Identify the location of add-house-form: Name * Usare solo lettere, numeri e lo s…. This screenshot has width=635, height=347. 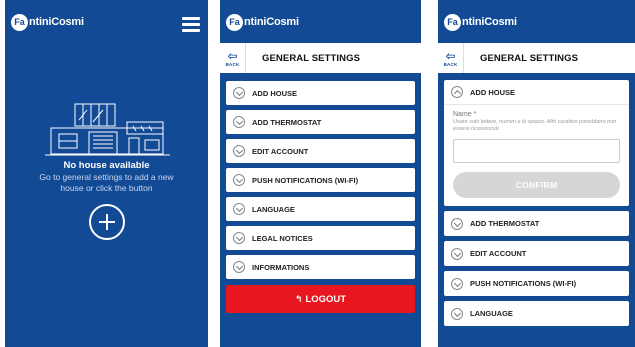
(536, 155).